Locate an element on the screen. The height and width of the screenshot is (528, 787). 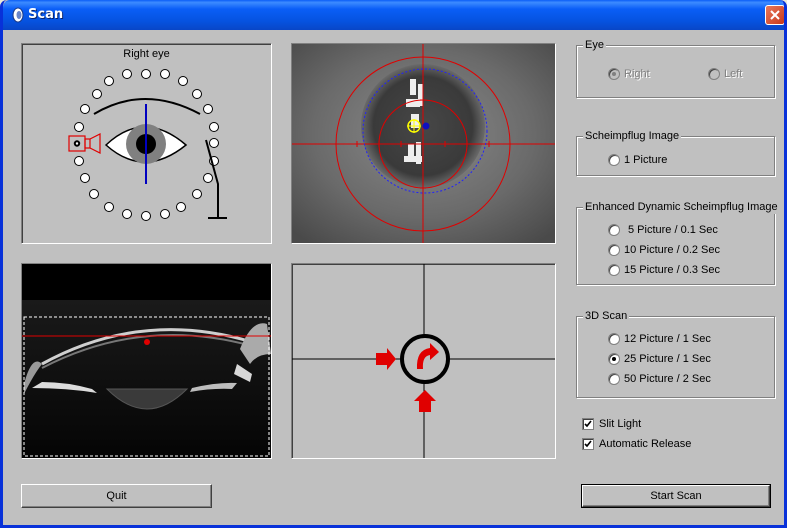
enhanced-15-radio is located at coordinates (614, 270).